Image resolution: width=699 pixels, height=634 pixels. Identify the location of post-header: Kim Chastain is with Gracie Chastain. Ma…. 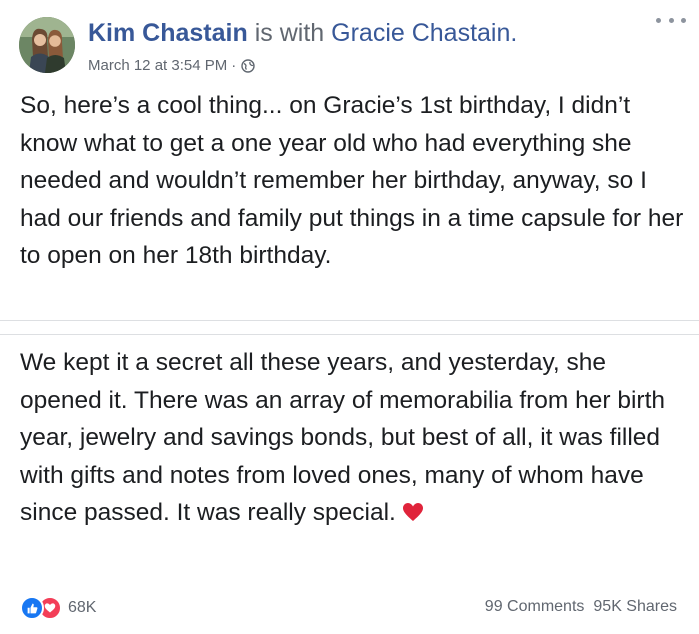
(349, 40).